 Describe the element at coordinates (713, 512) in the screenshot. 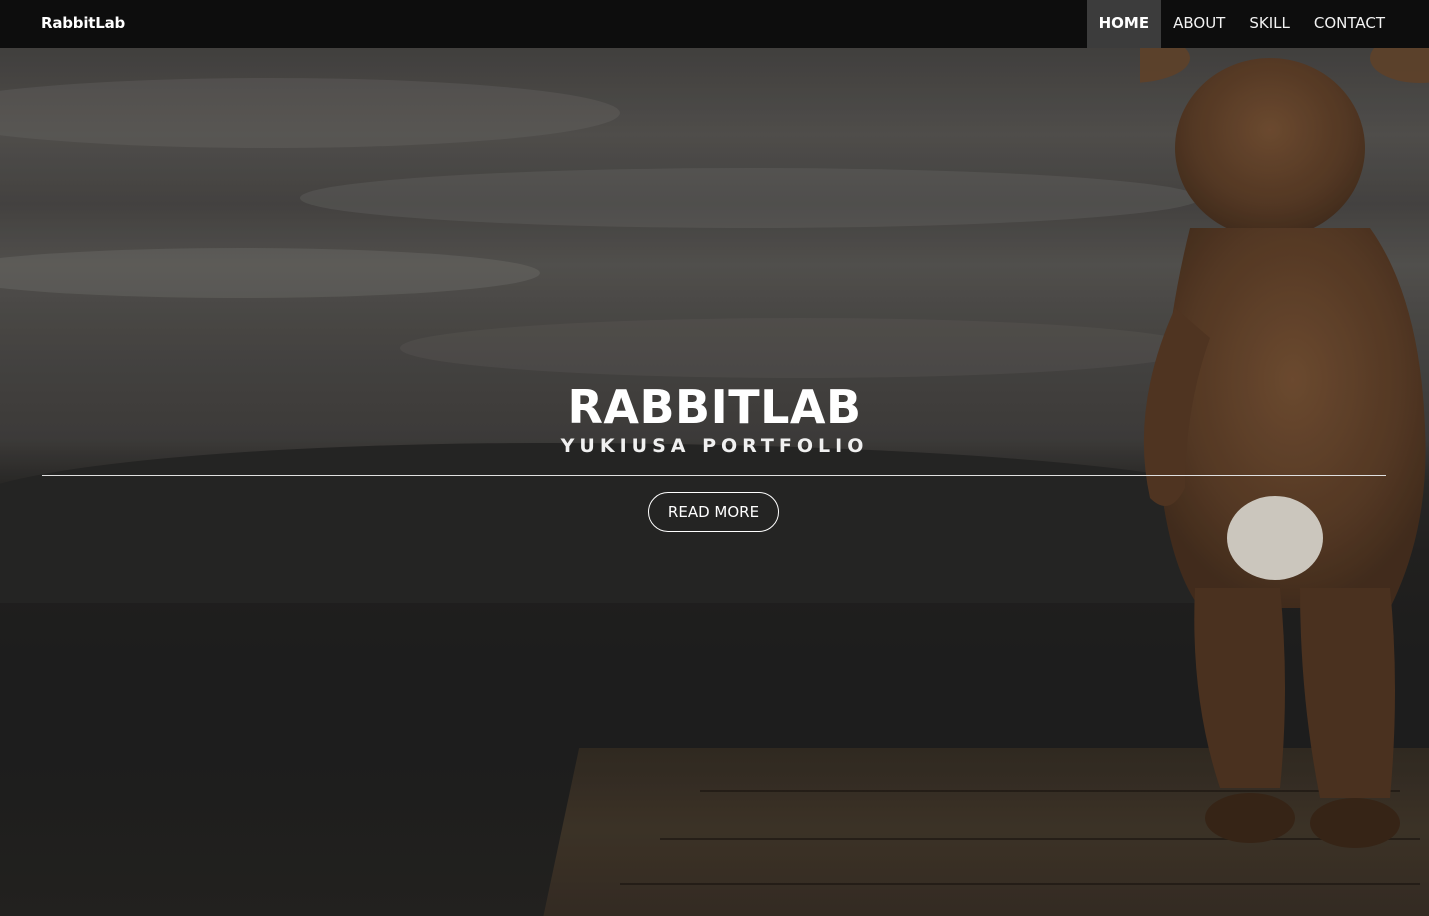

I see `read-more-button: READ MORE` at that location.